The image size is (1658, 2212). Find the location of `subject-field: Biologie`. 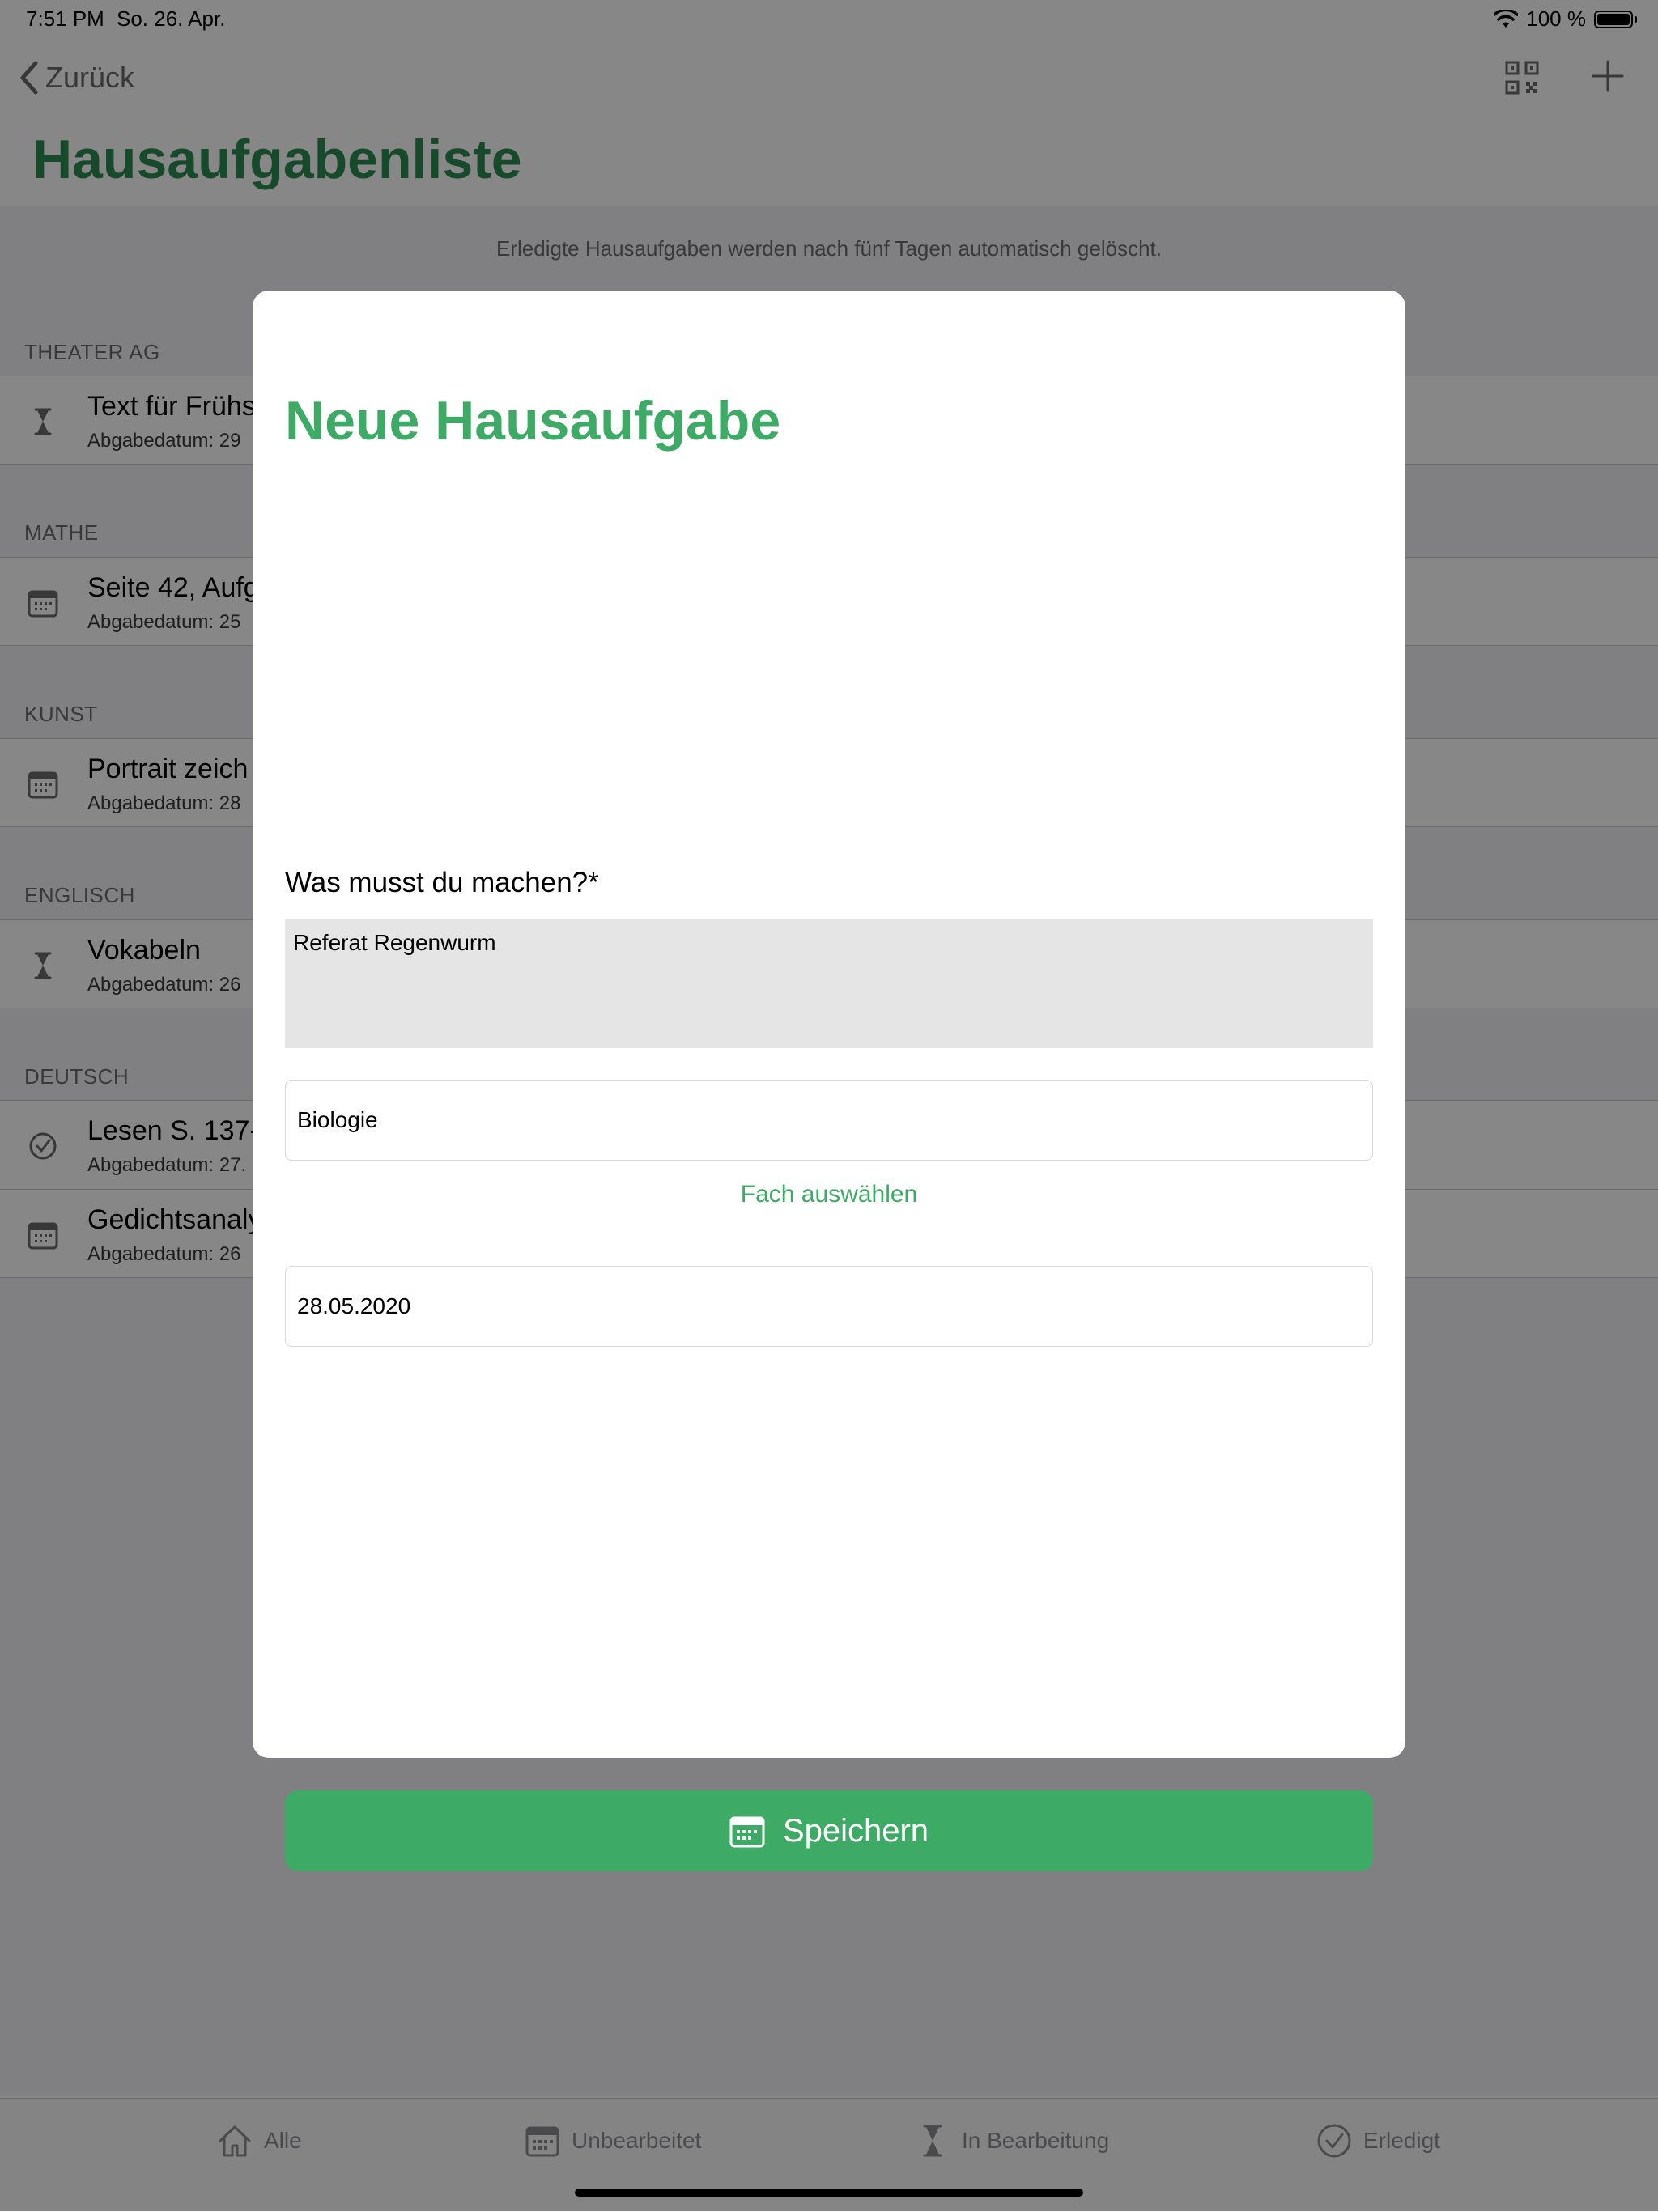

subject-field: Biologie is located at coordinates (829, 1120).